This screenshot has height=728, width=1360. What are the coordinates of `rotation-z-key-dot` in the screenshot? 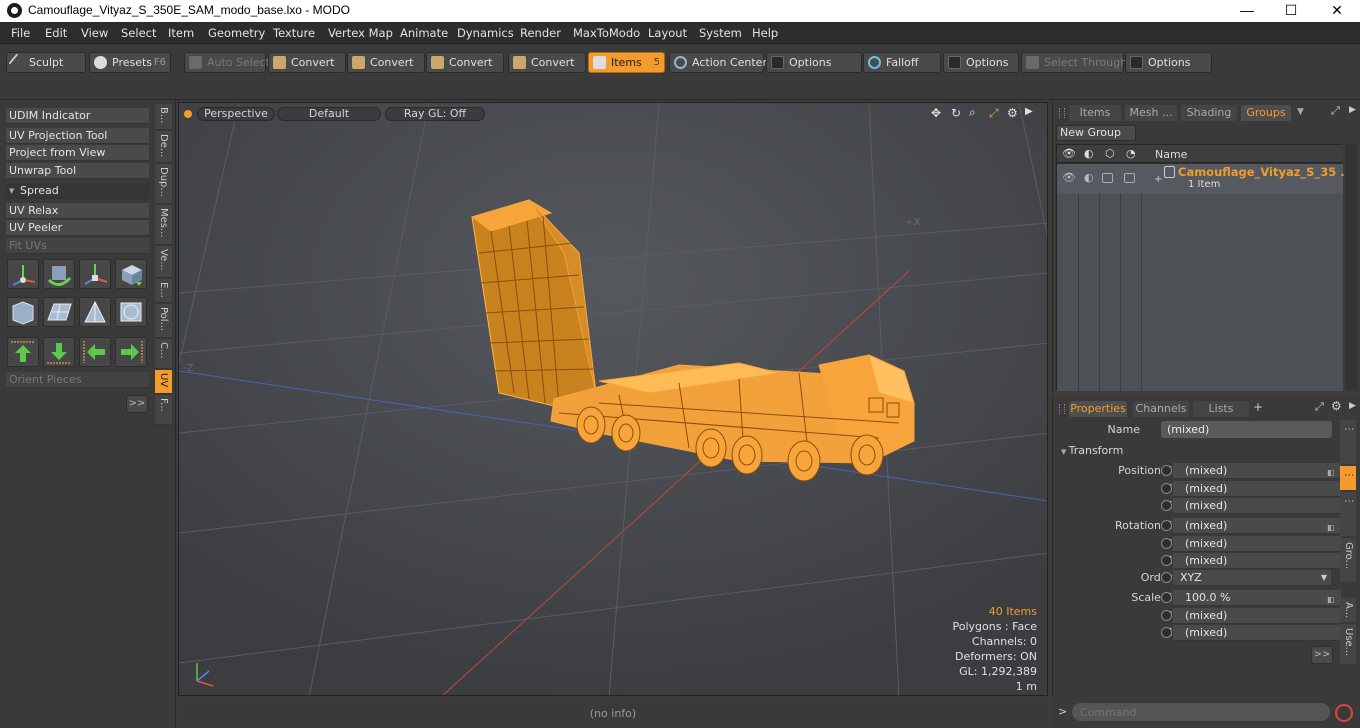 It's located at (1166, 560).